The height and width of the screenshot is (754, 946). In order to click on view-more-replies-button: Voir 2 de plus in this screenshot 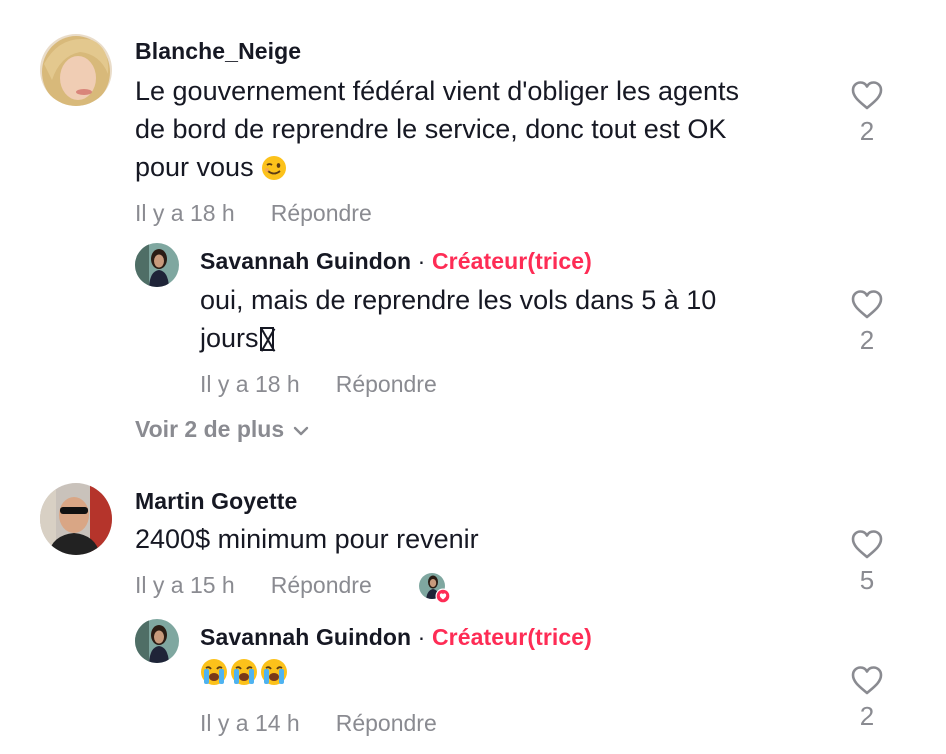, I will do `click(222, 429)`.